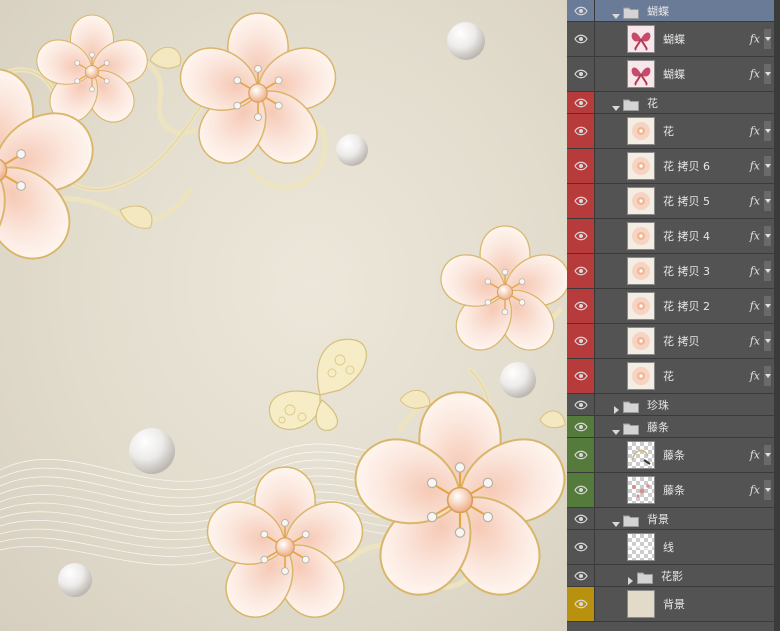 This screenshot has width=780, height=631. What do you see at coordinates (686, 166) in the screenshot?
I see `layer-name: 花 拷贝 6` at bounding box center [686, 166].